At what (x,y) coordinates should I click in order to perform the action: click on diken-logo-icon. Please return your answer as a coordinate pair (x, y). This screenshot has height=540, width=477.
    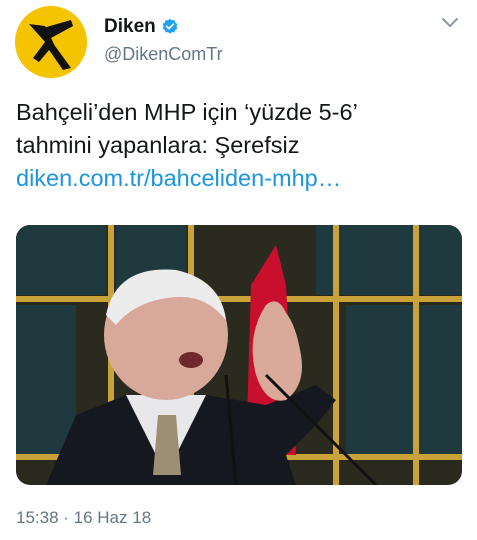
    Looking at the image, I should click on (51, 42).